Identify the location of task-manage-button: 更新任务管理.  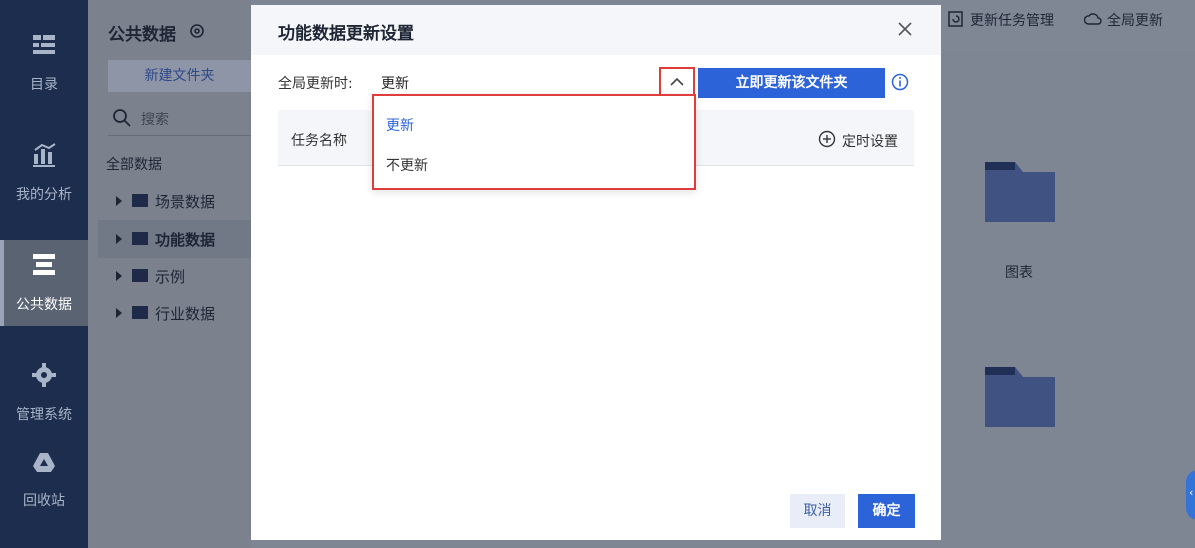
(1012, 20).